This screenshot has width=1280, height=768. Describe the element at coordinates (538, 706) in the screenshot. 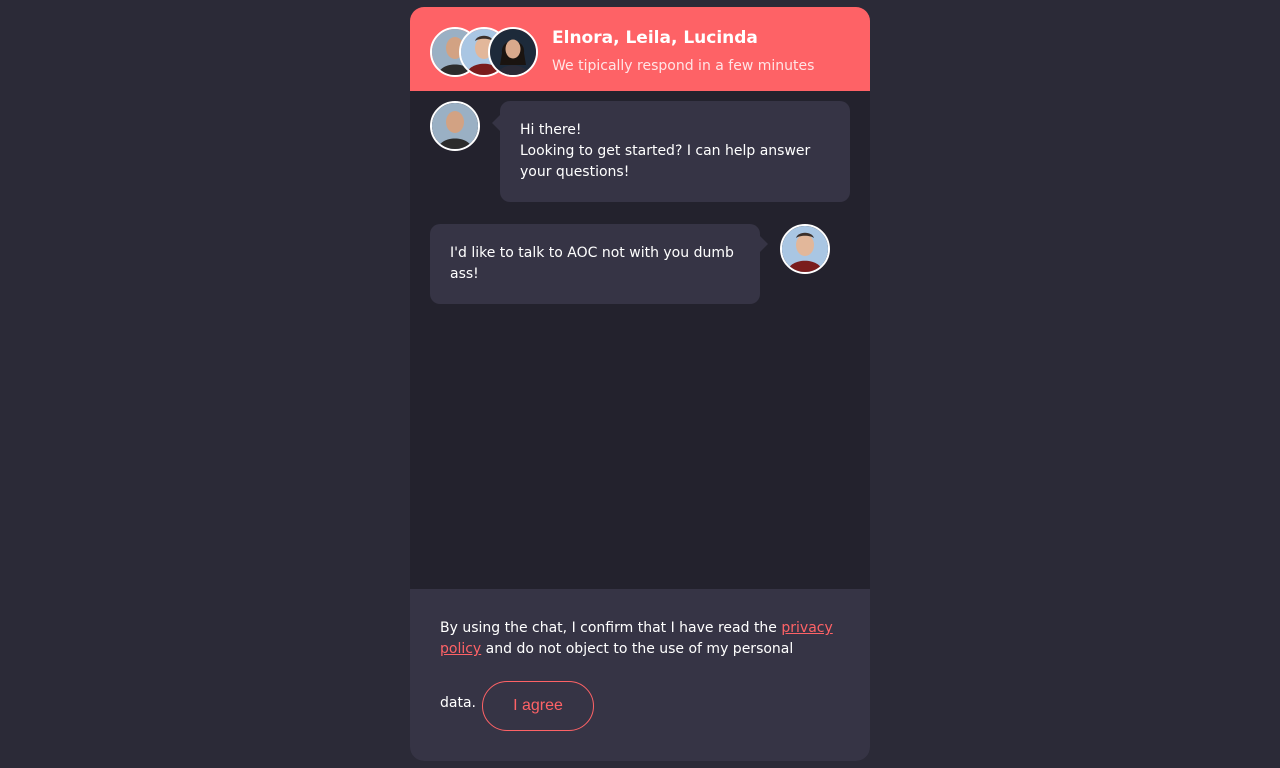

I see `agree-button: I agree` at that location.